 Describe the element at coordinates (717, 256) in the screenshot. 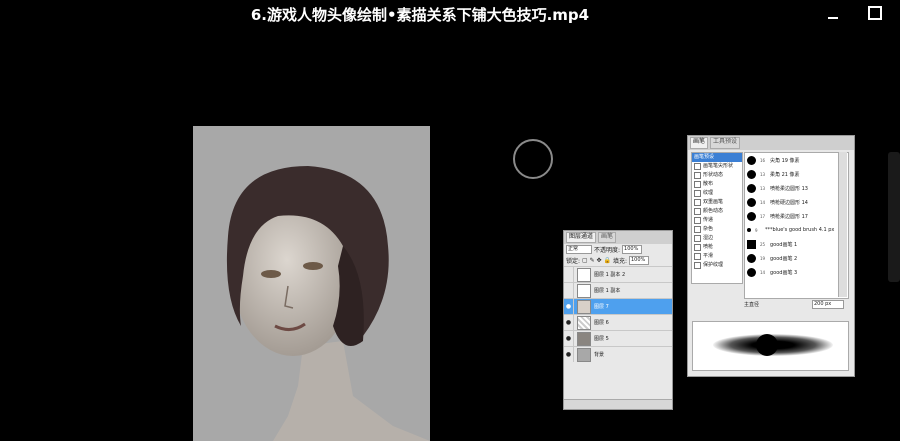

I see `brush-setting-item: 平滑` at that location.